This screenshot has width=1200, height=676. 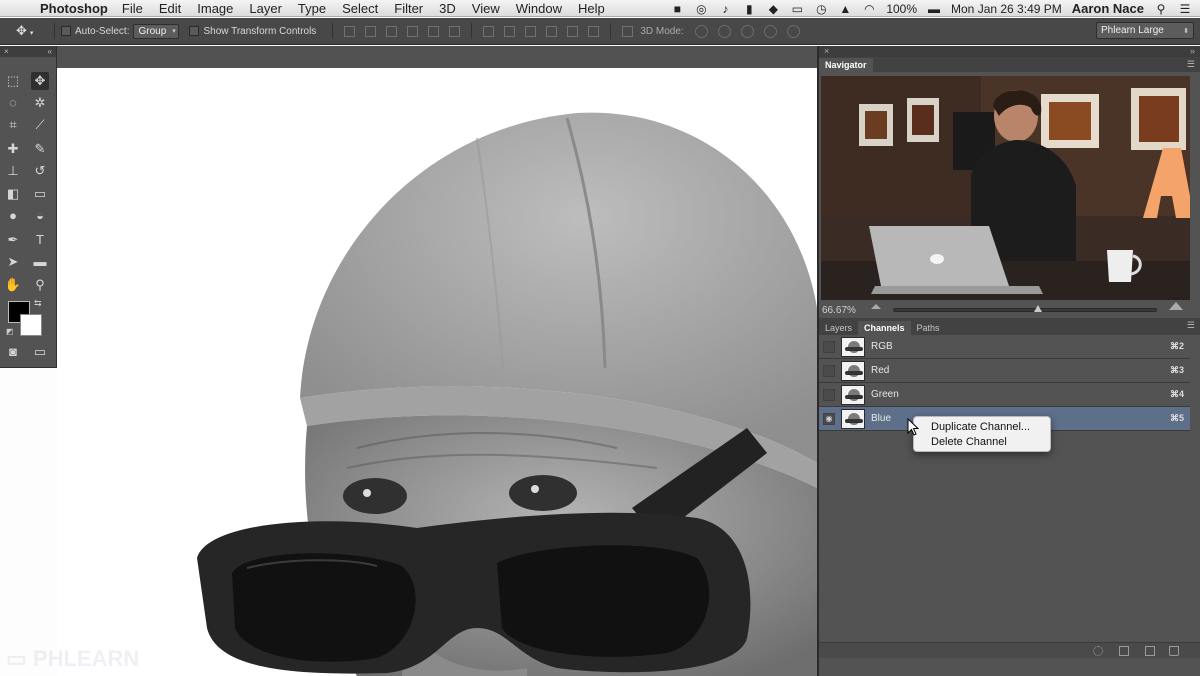 I want to click on panel-menu-icon: ☰, so click(x=1191, y=64).